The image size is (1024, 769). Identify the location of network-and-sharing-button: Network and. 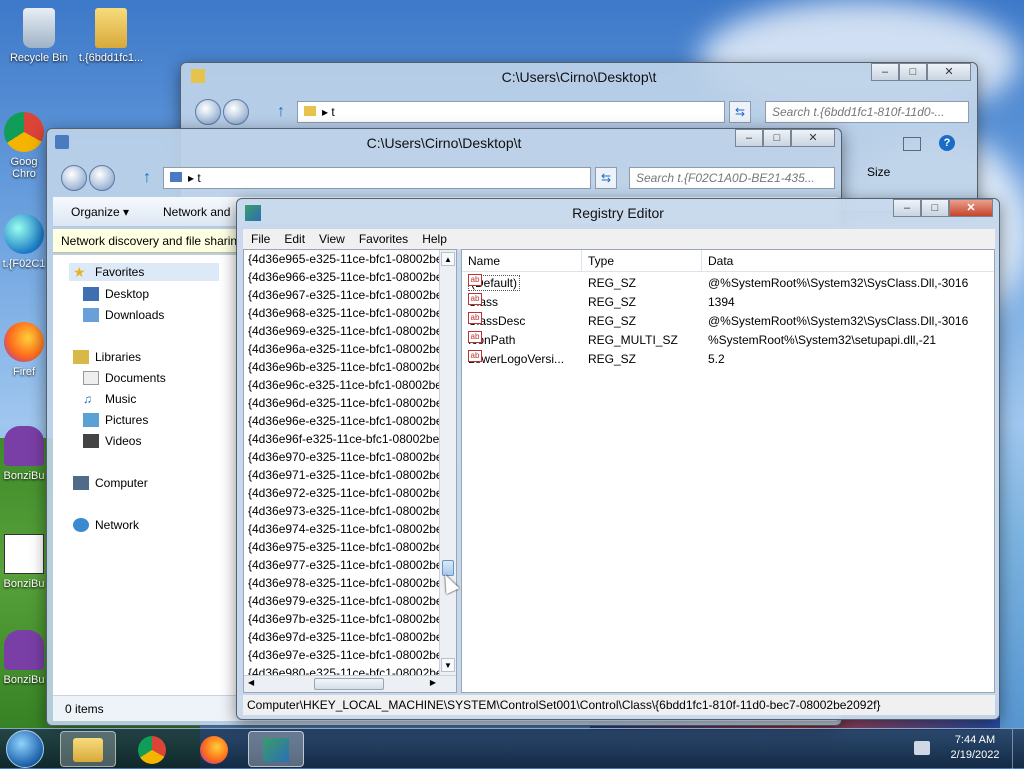
(196, 212).